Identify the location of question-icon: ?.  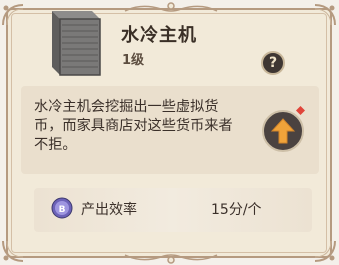
(273, 63).